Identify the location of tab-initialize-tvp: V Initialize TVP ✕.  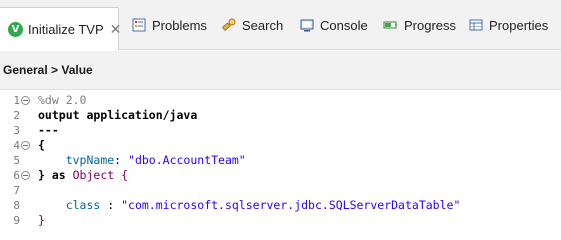
(61, 28).